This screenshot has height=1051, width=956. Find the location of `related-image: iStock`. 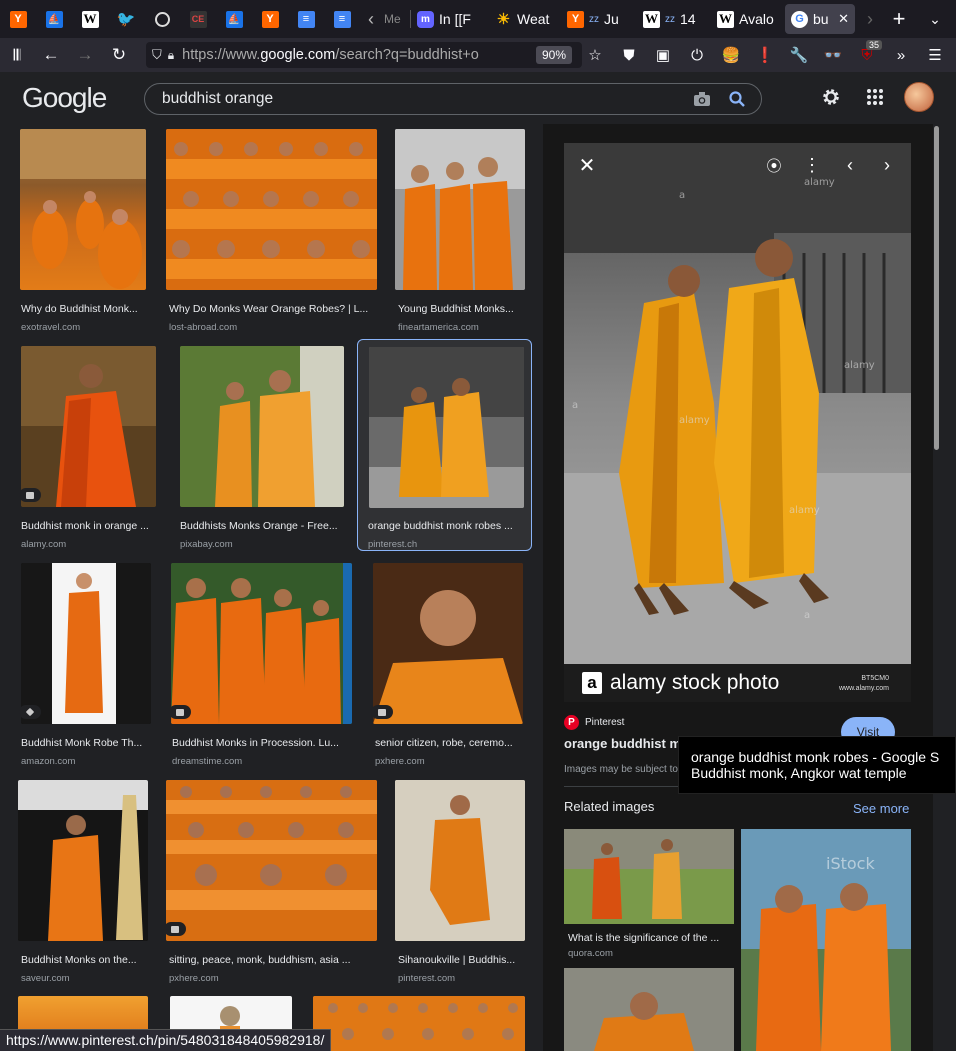

related-image: iStock is located at coordinates (826, 940).